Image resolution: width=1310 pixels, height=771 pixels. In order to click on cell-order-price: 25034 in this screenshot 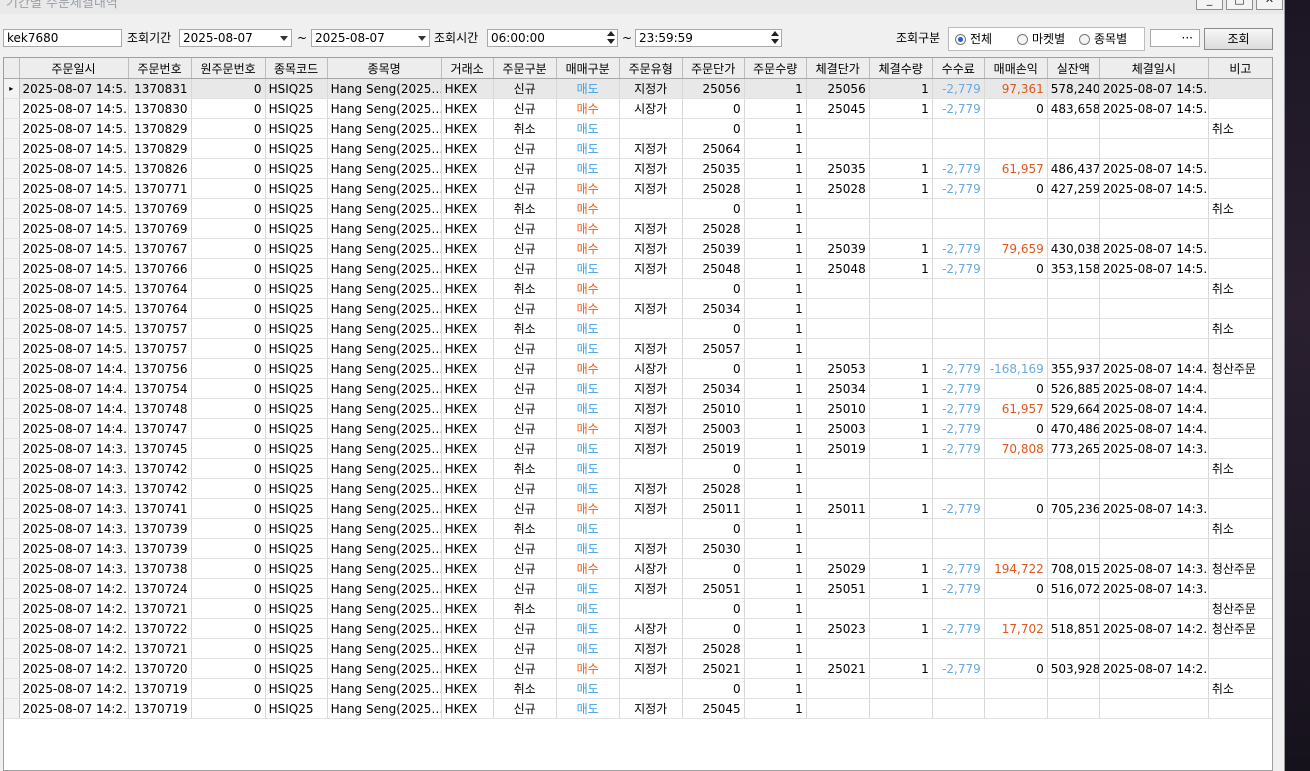, I will do `click(713, 388)`.